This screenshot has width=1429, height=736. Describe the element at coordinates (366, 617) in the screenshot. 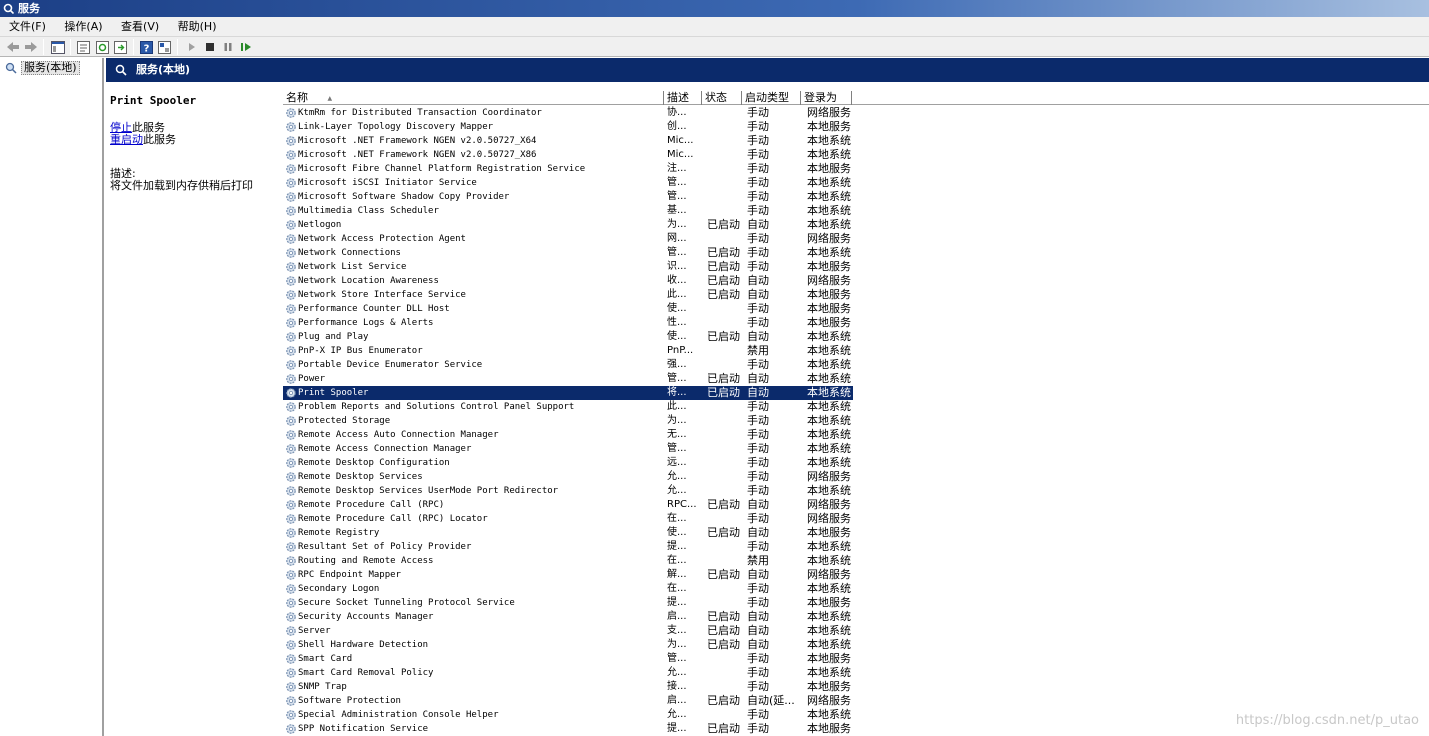

I see `service-name: Security Accounts Manager` at that location.